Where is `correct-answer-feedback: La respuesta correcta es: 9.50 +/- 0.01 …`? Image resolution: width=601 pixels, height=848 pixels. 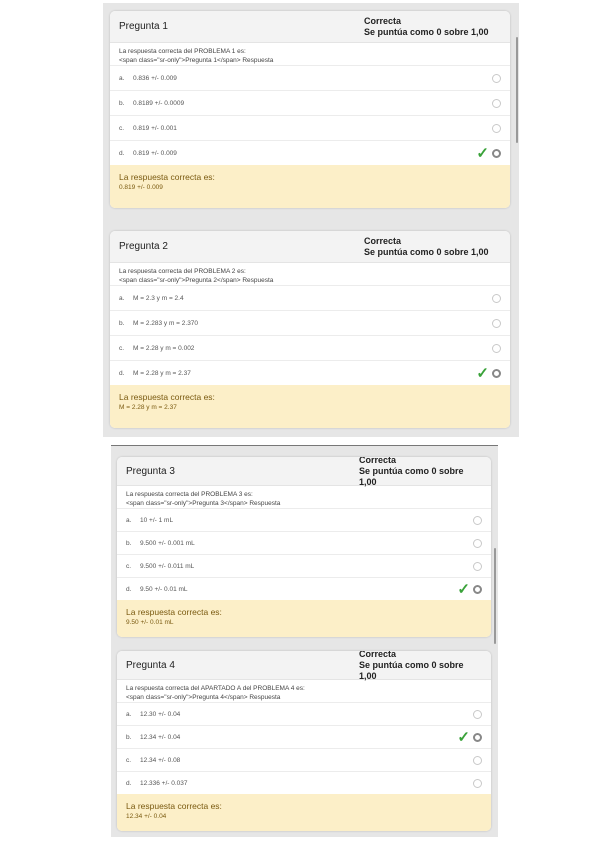
correct-answer-feedback: La respuesta correcta es: 9.50 +/- 0.01 … is located at coordinates (304, 618).